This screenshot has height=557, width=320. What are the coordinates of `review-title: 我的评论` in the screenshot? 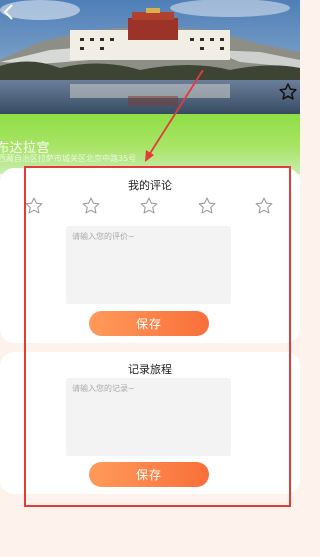 It's located at (150, 185).